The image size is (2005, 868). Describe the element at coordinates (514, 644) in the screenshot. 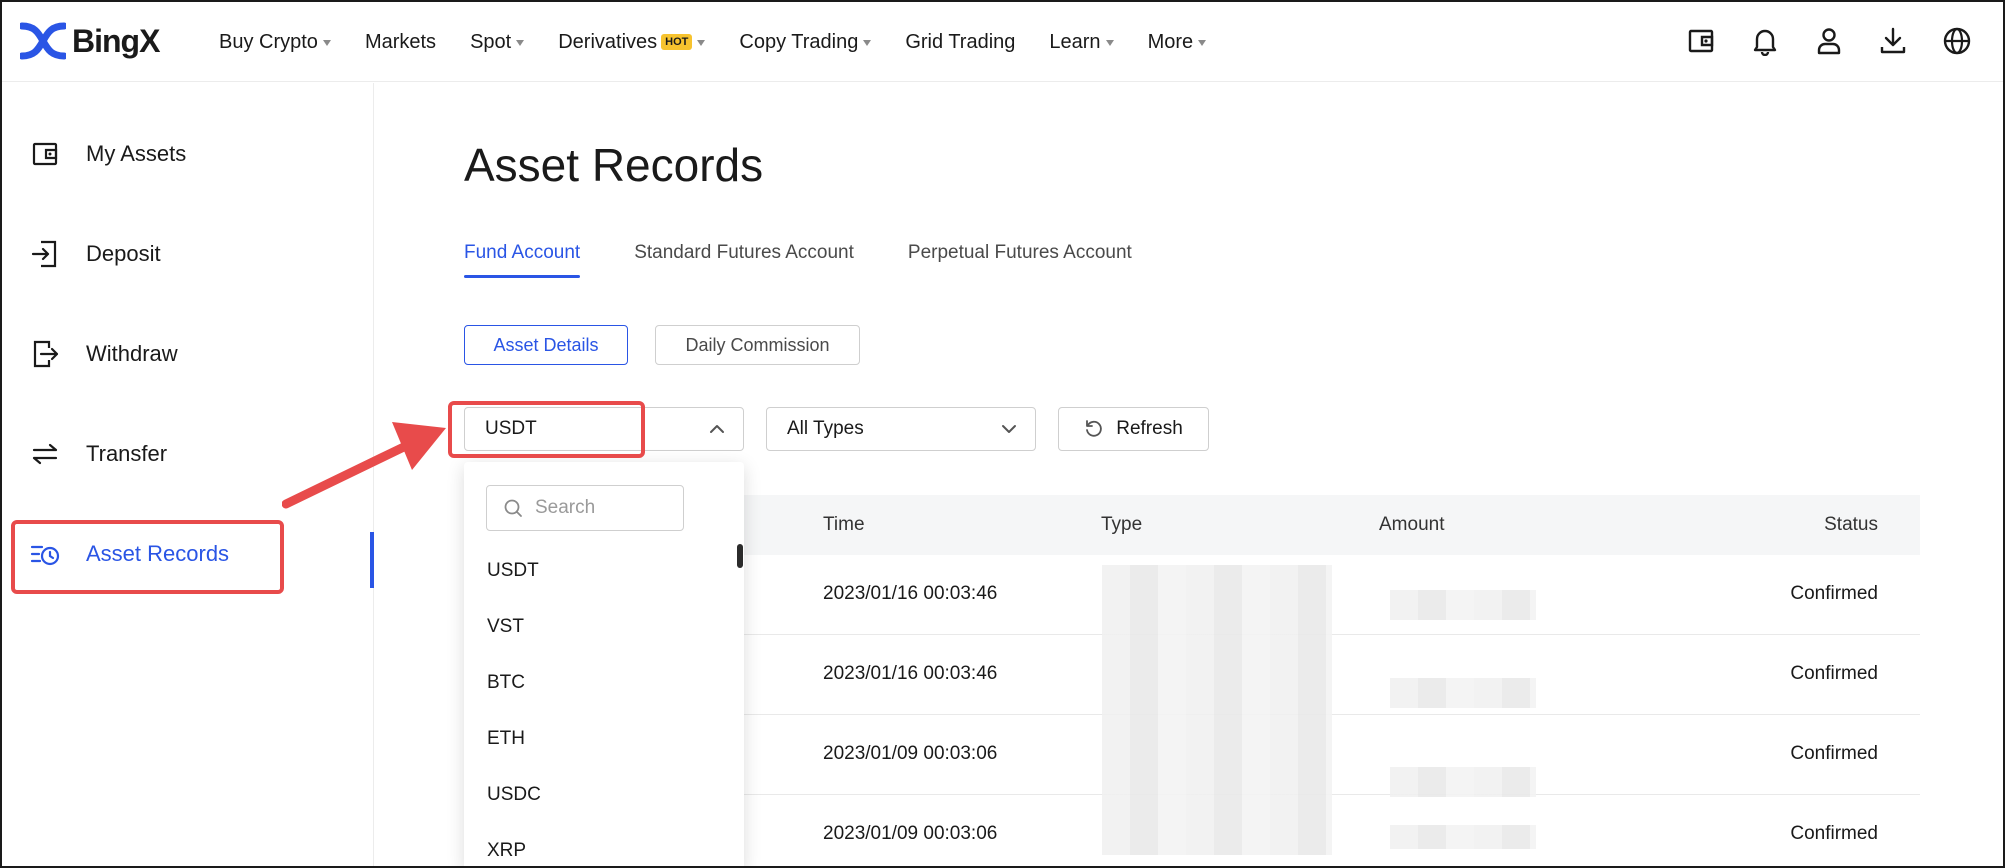

I see `coin-option-vst: VST` at that location.